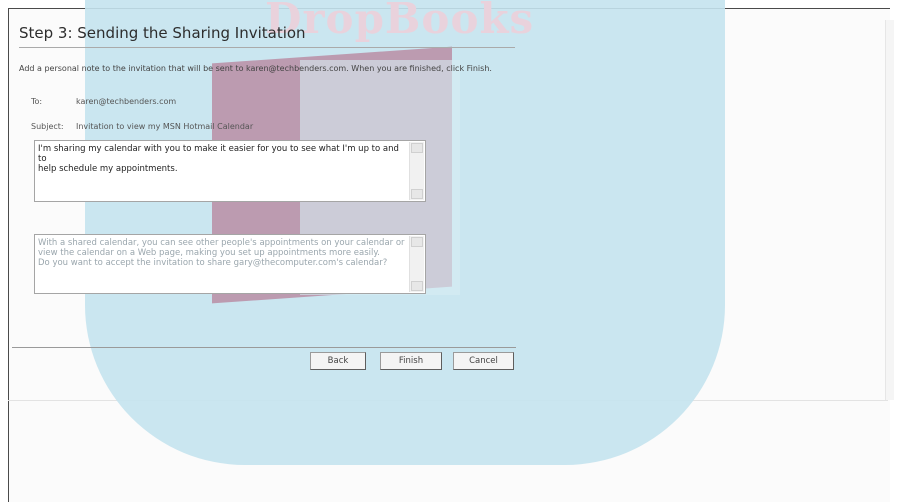 This screenshot has width=897, height=502. What do you see at coordinates (411, 361) in the screenshot?
I see `finish-button: Finish` at bounding box center [411, 361].